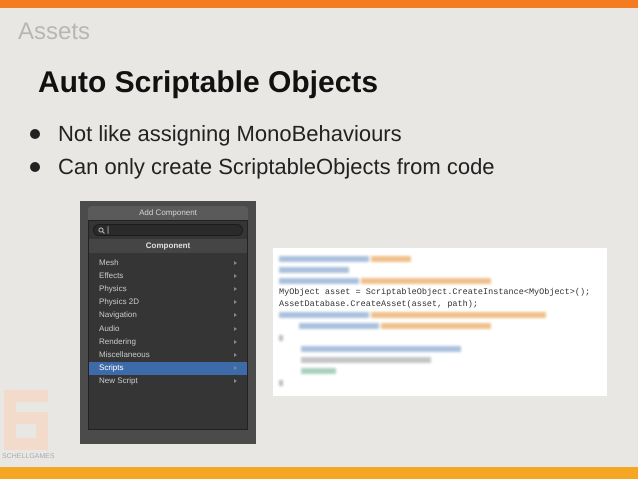 This screenshot has width=638, height=479. Describe the element at coordinates (435, 292) in the screenshot. I see `code-line: MyObject asset = ScriptableObject.CreateInstance<MyObject>();` at that location.